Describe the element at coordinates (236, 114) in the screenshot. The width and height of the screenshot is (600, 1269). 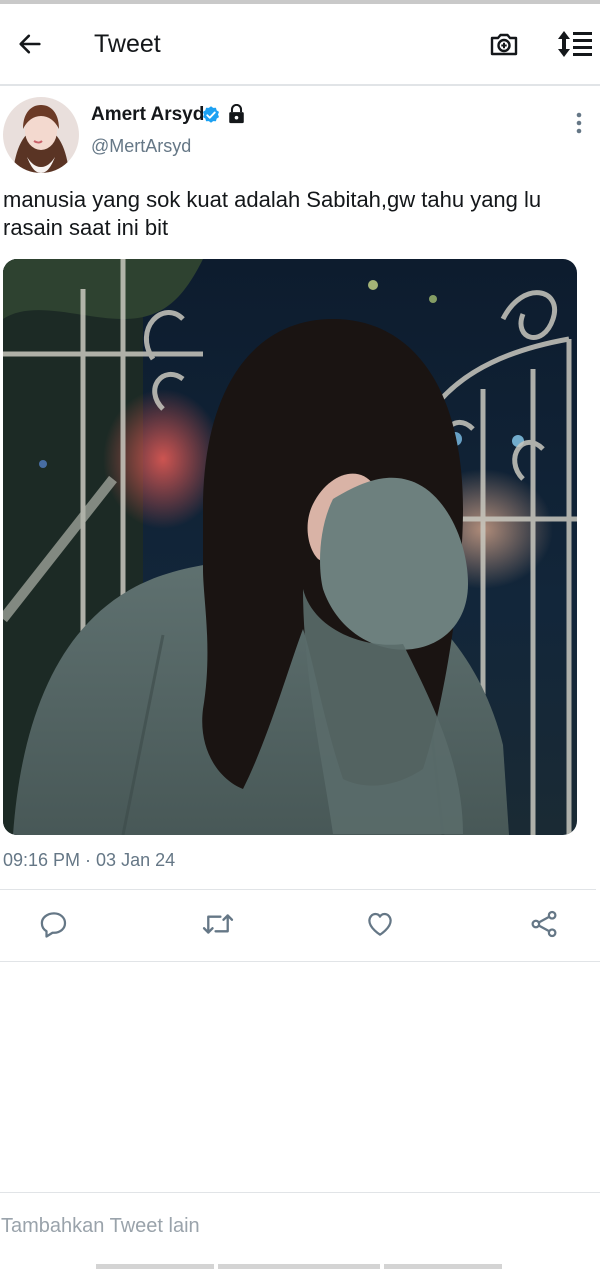
I see `lock-icon` at that location.